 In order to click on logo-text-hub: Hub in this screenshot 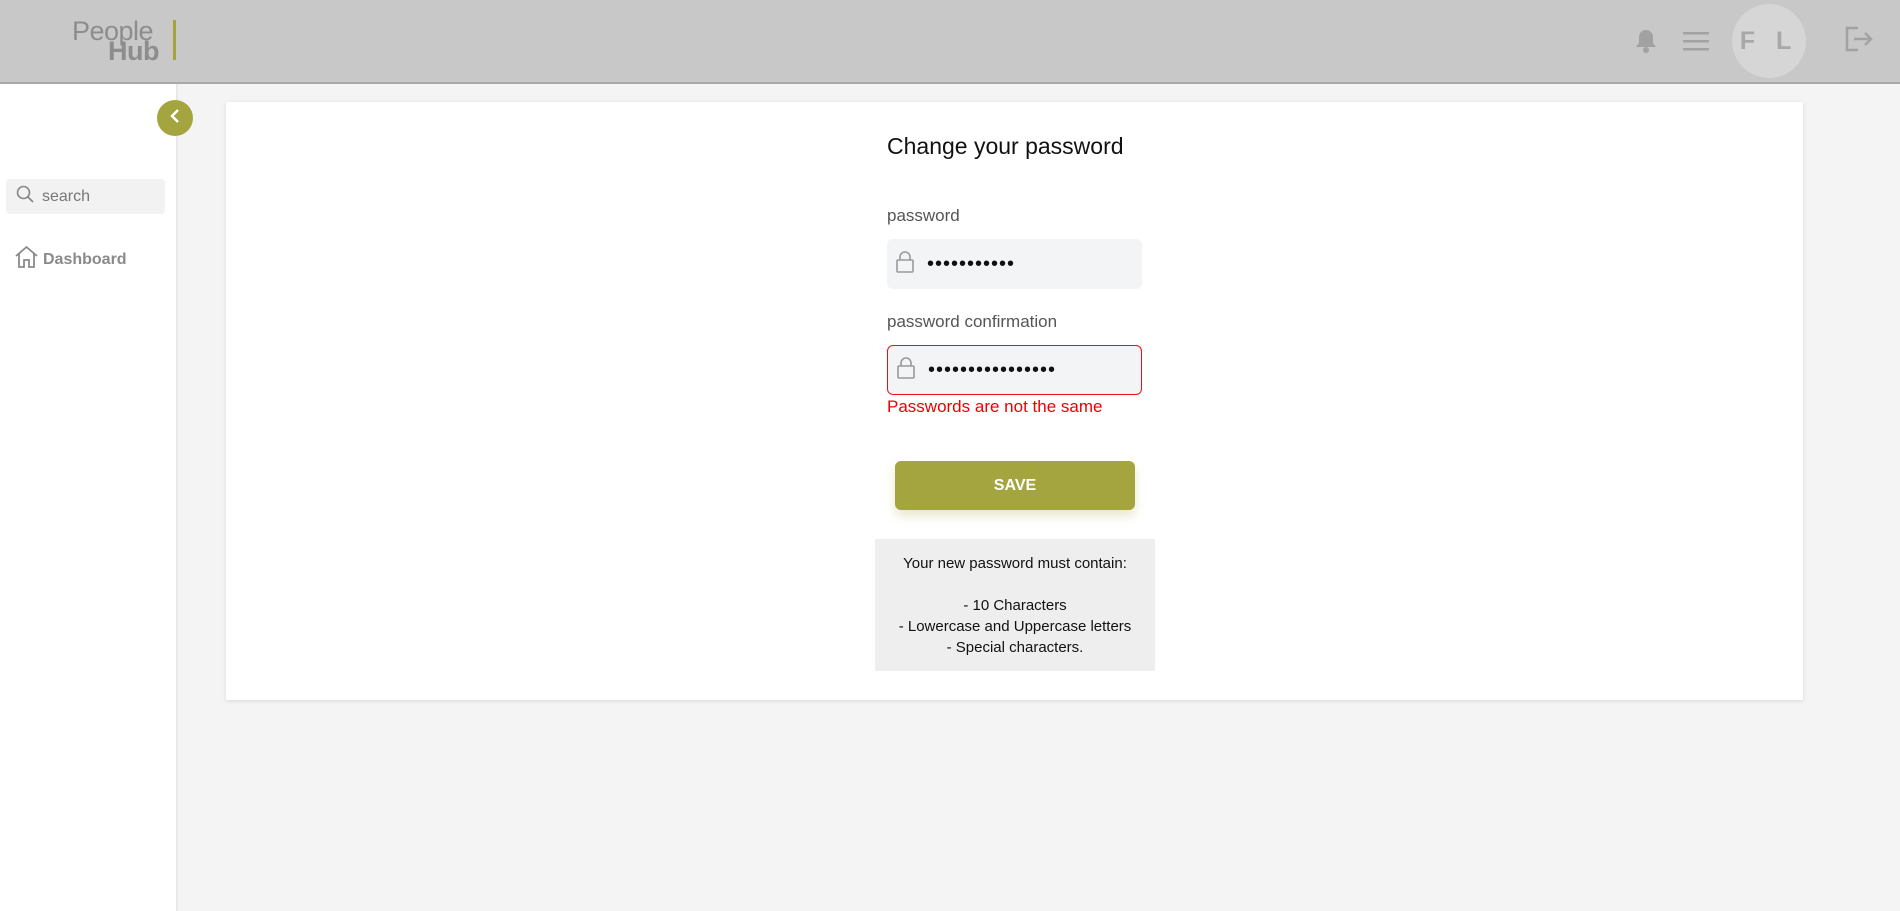, I will do `click(133, 51)`.